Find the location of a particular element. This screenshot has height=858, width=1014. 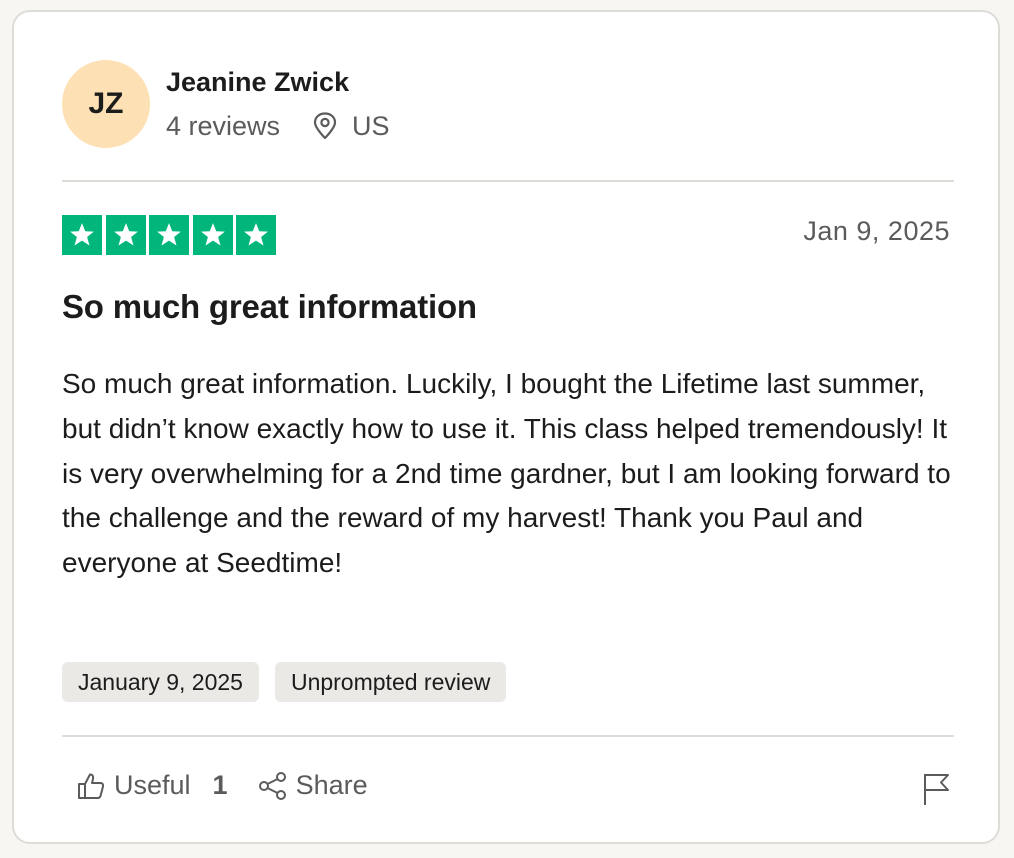

consumer-name: Jeanine Zwick is located at coordinates (278, 82).